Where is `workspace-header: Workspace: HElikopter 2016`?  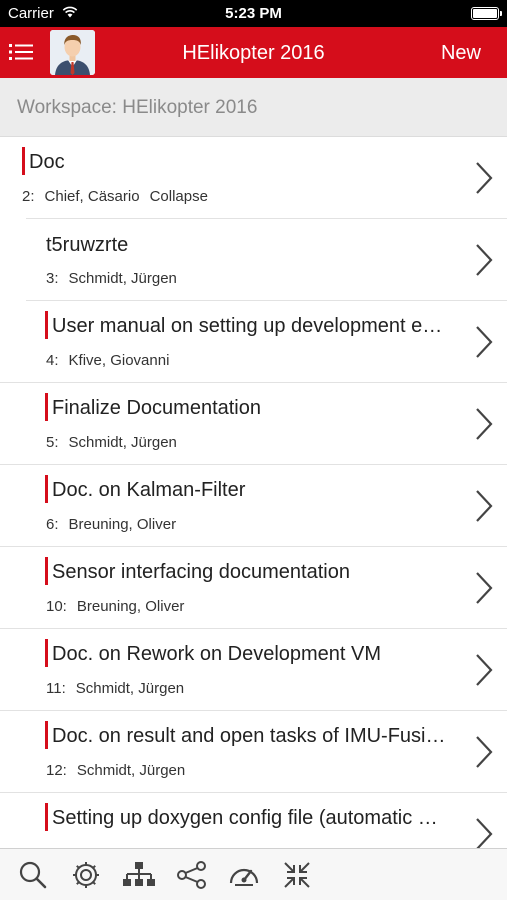 workspace-header: Workspace: HElikopter 2016 is located at coordinates (253, 107).